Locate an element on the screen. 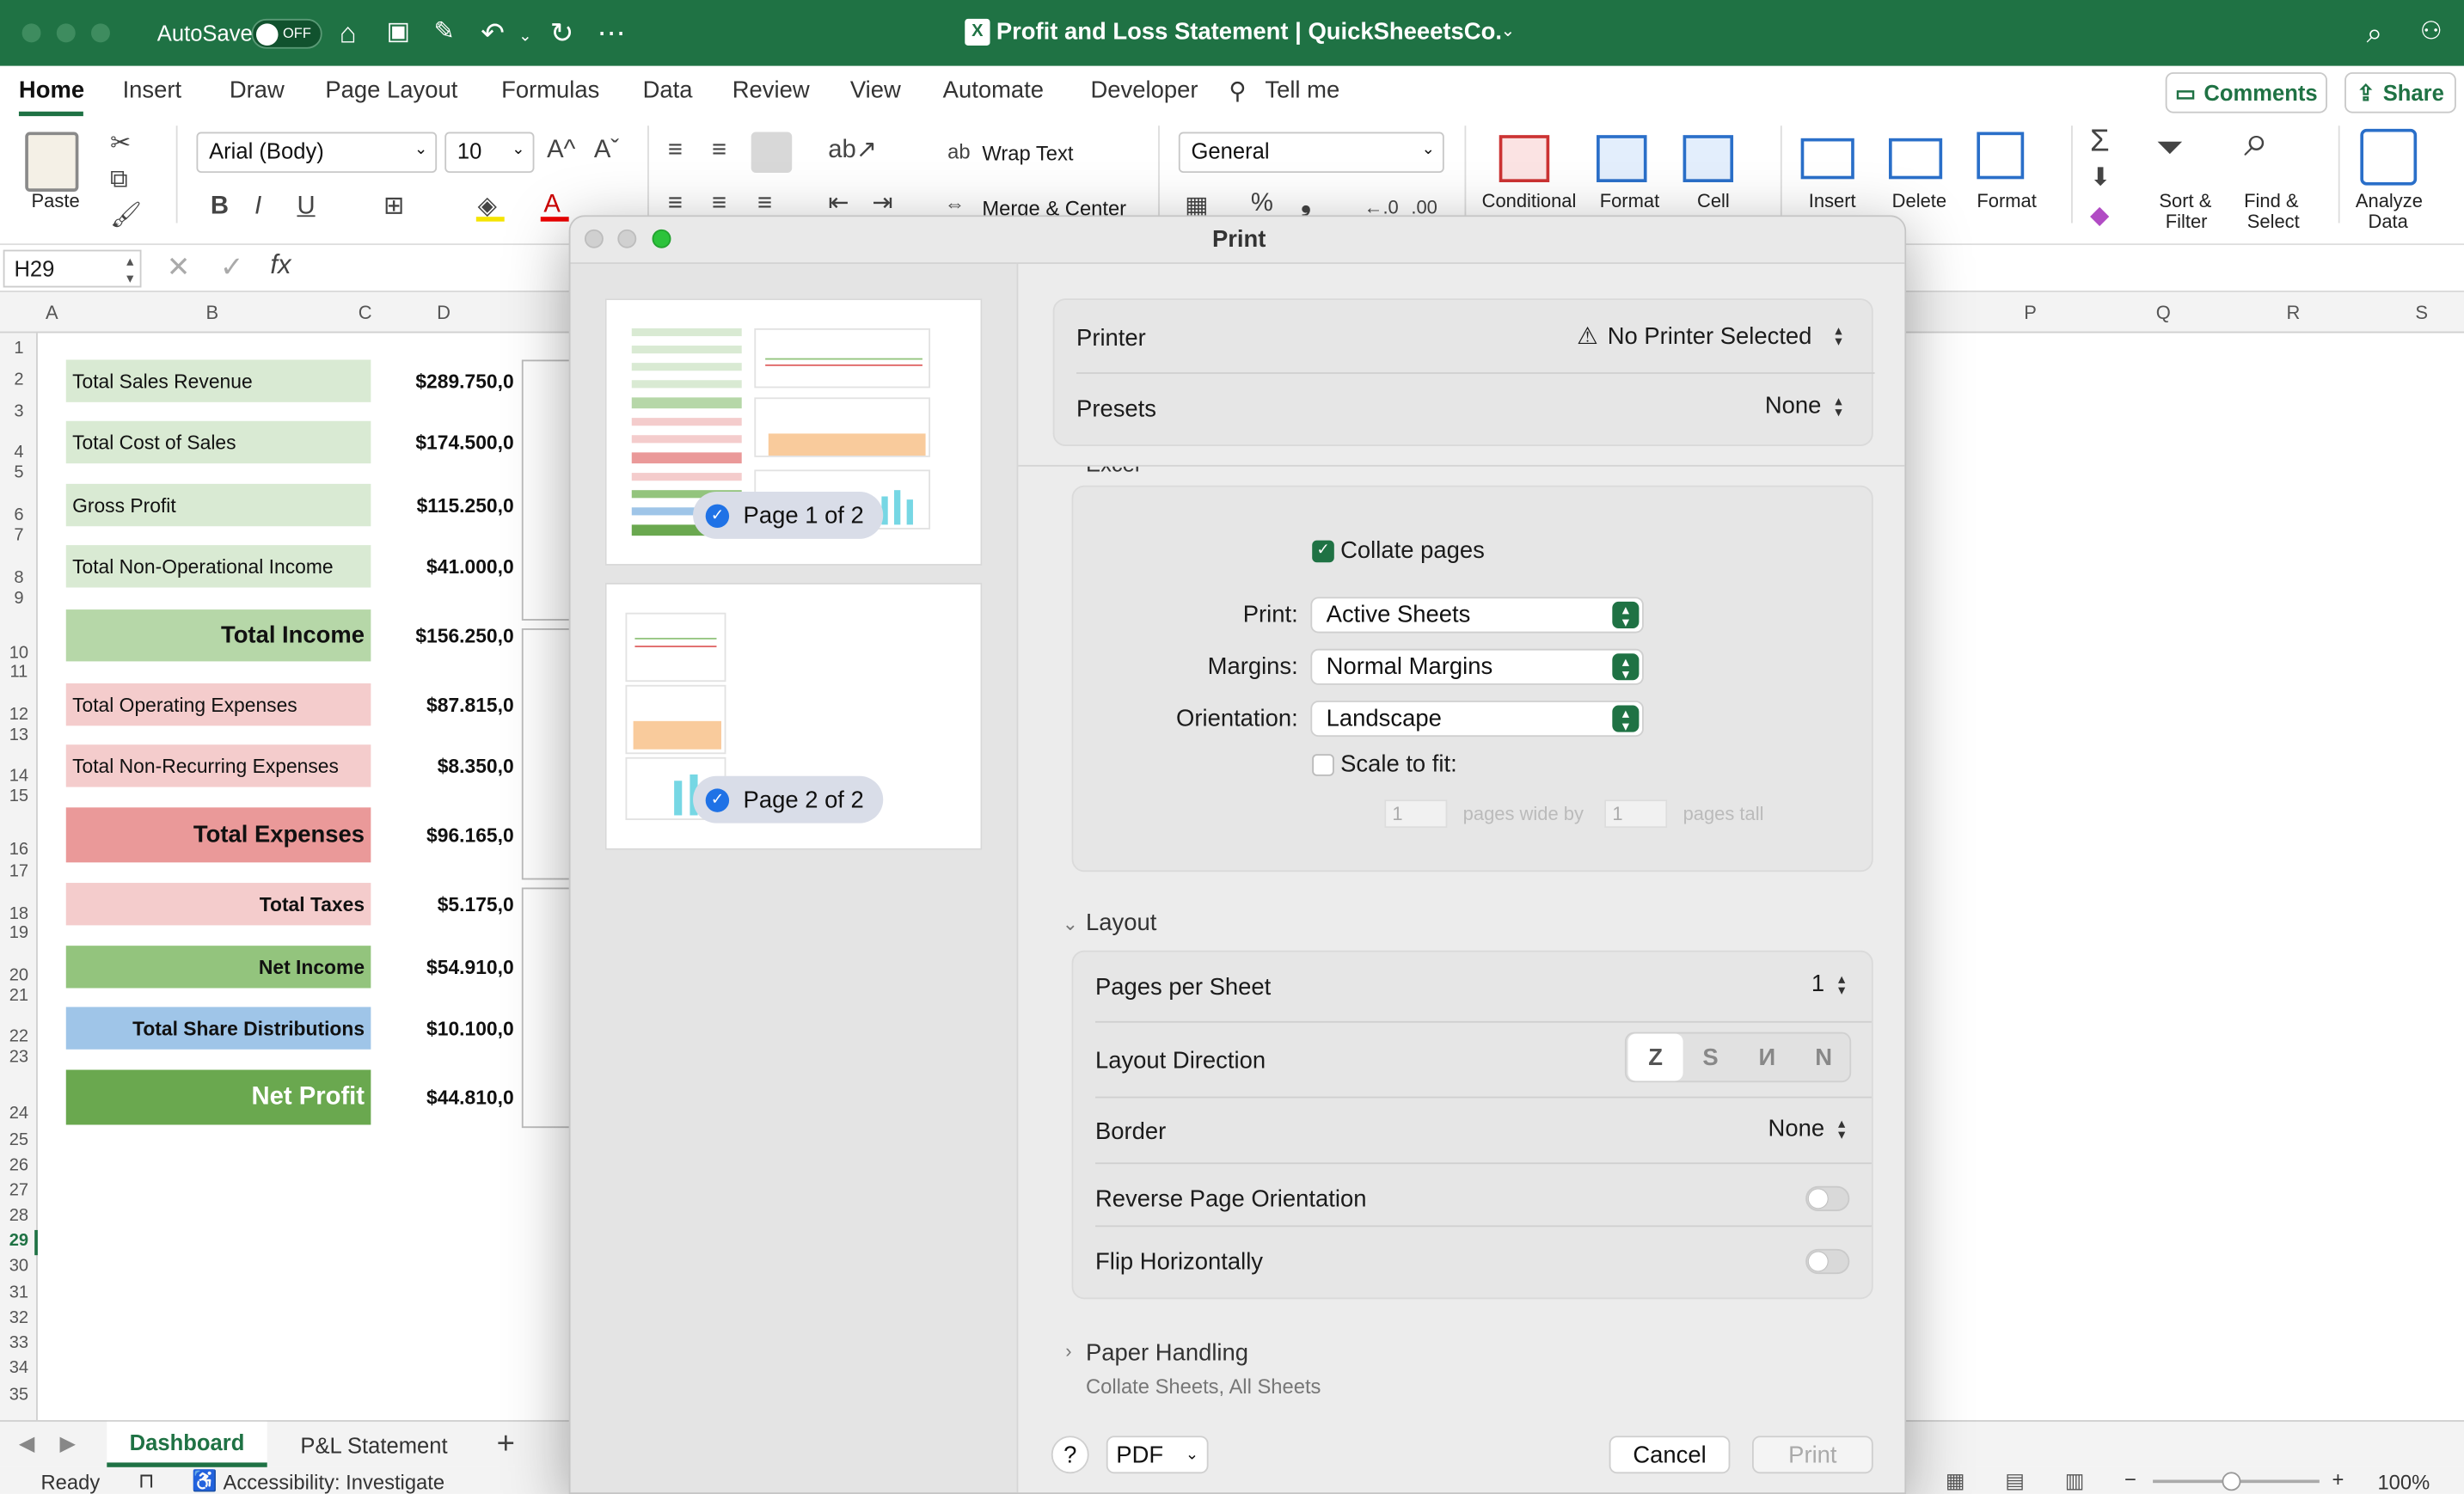  zoom-slider-handle is located at coordinates (2231, 1481).